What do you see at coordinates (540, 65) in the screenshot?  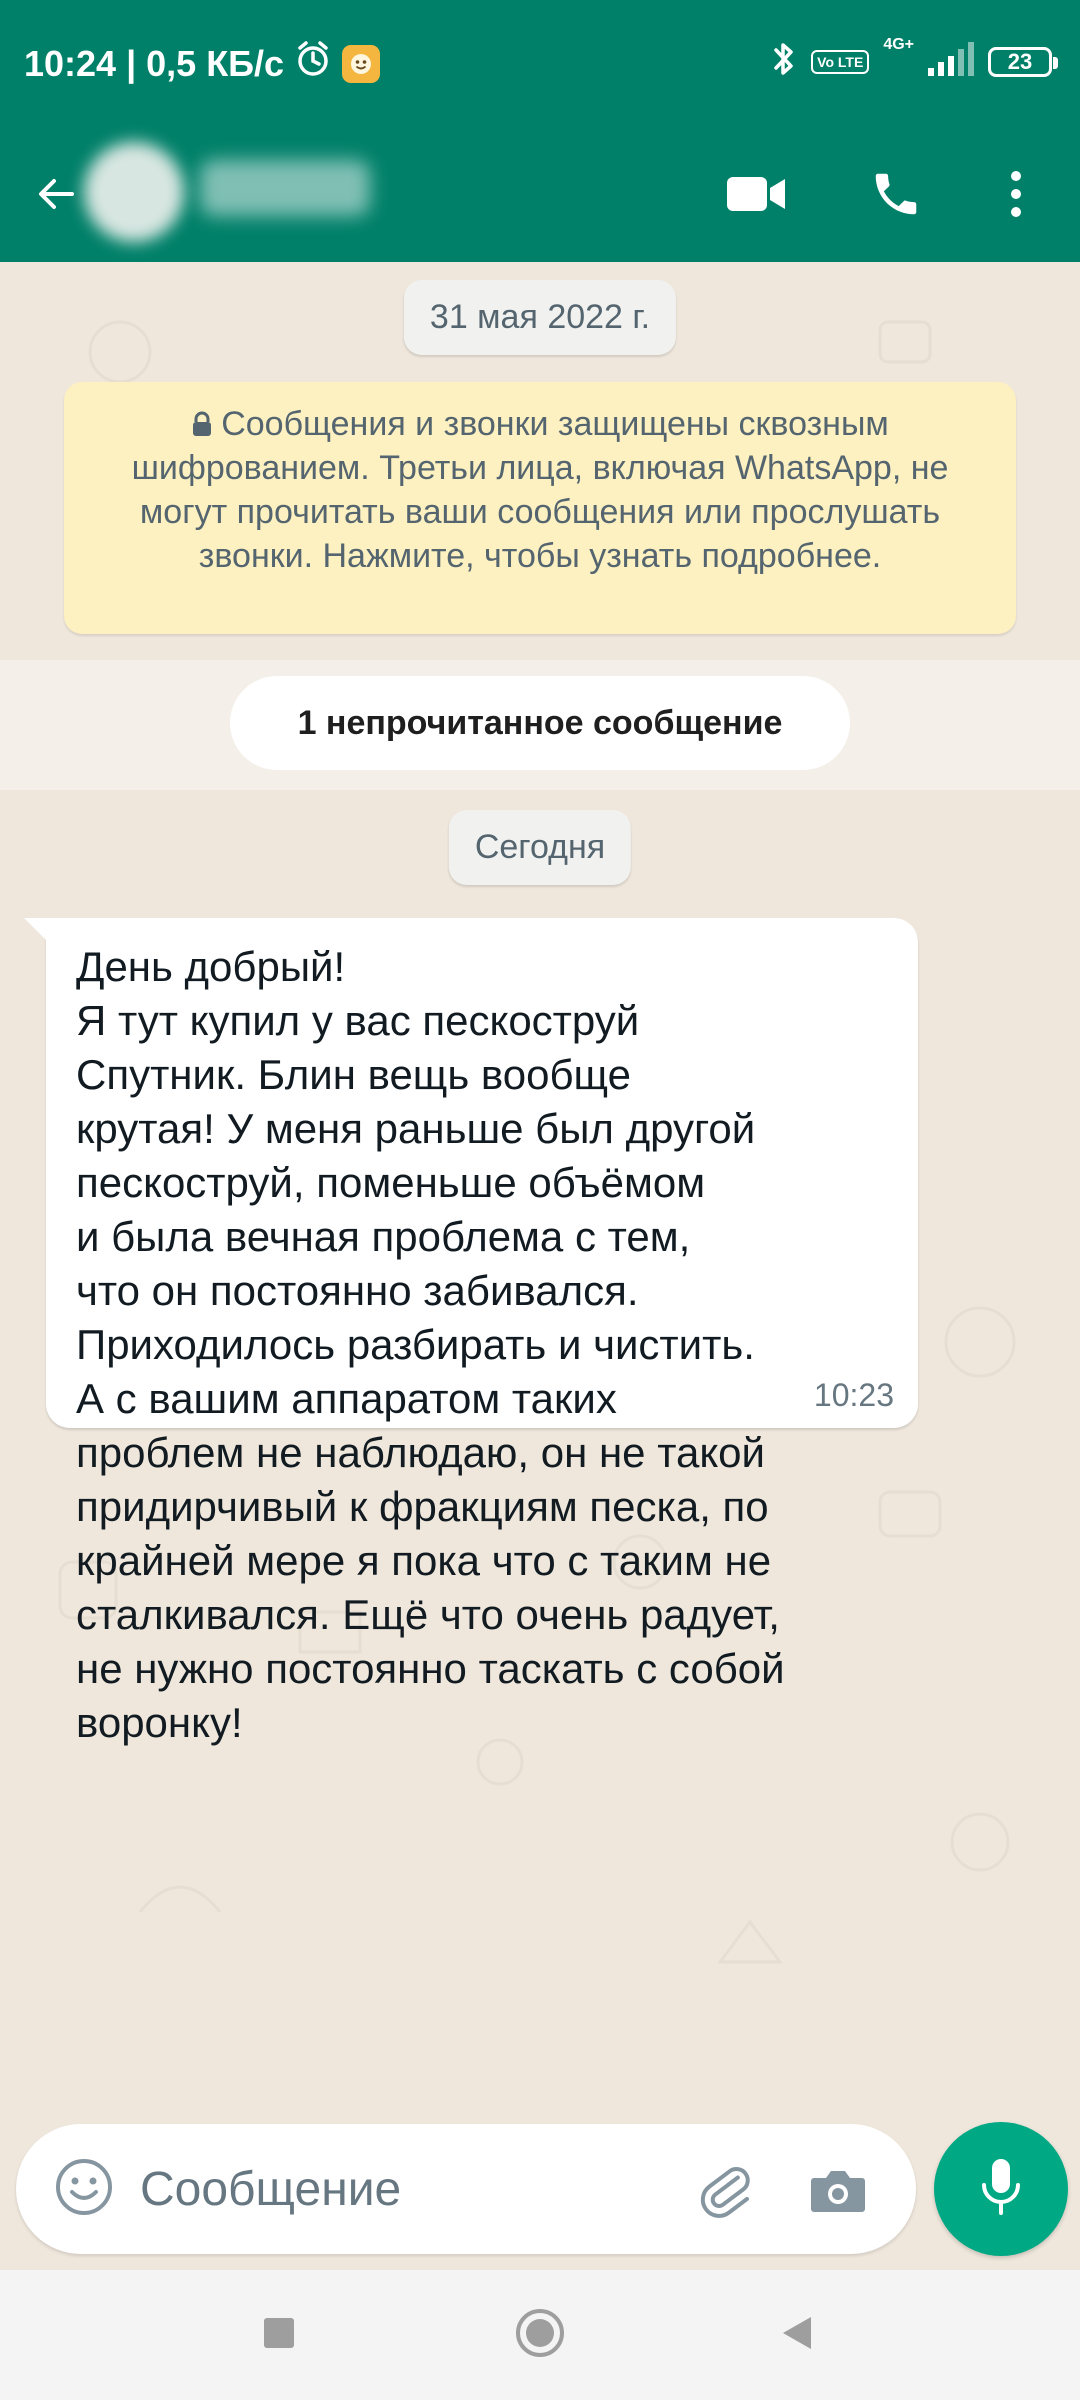 I see `status-bar: 10:24 | 0,5 КБ/с Vo LTE 4G+ 23` at bounding box center [540, 65].